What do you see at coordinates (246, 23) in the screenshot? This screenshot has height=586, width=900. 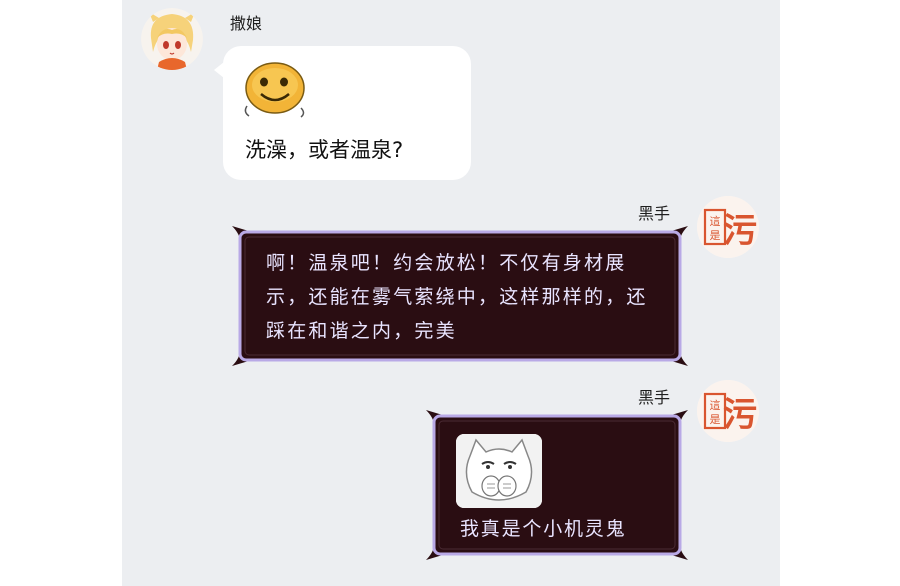 I see `sender-name: 撒娘` at bounding box center [246, 23].